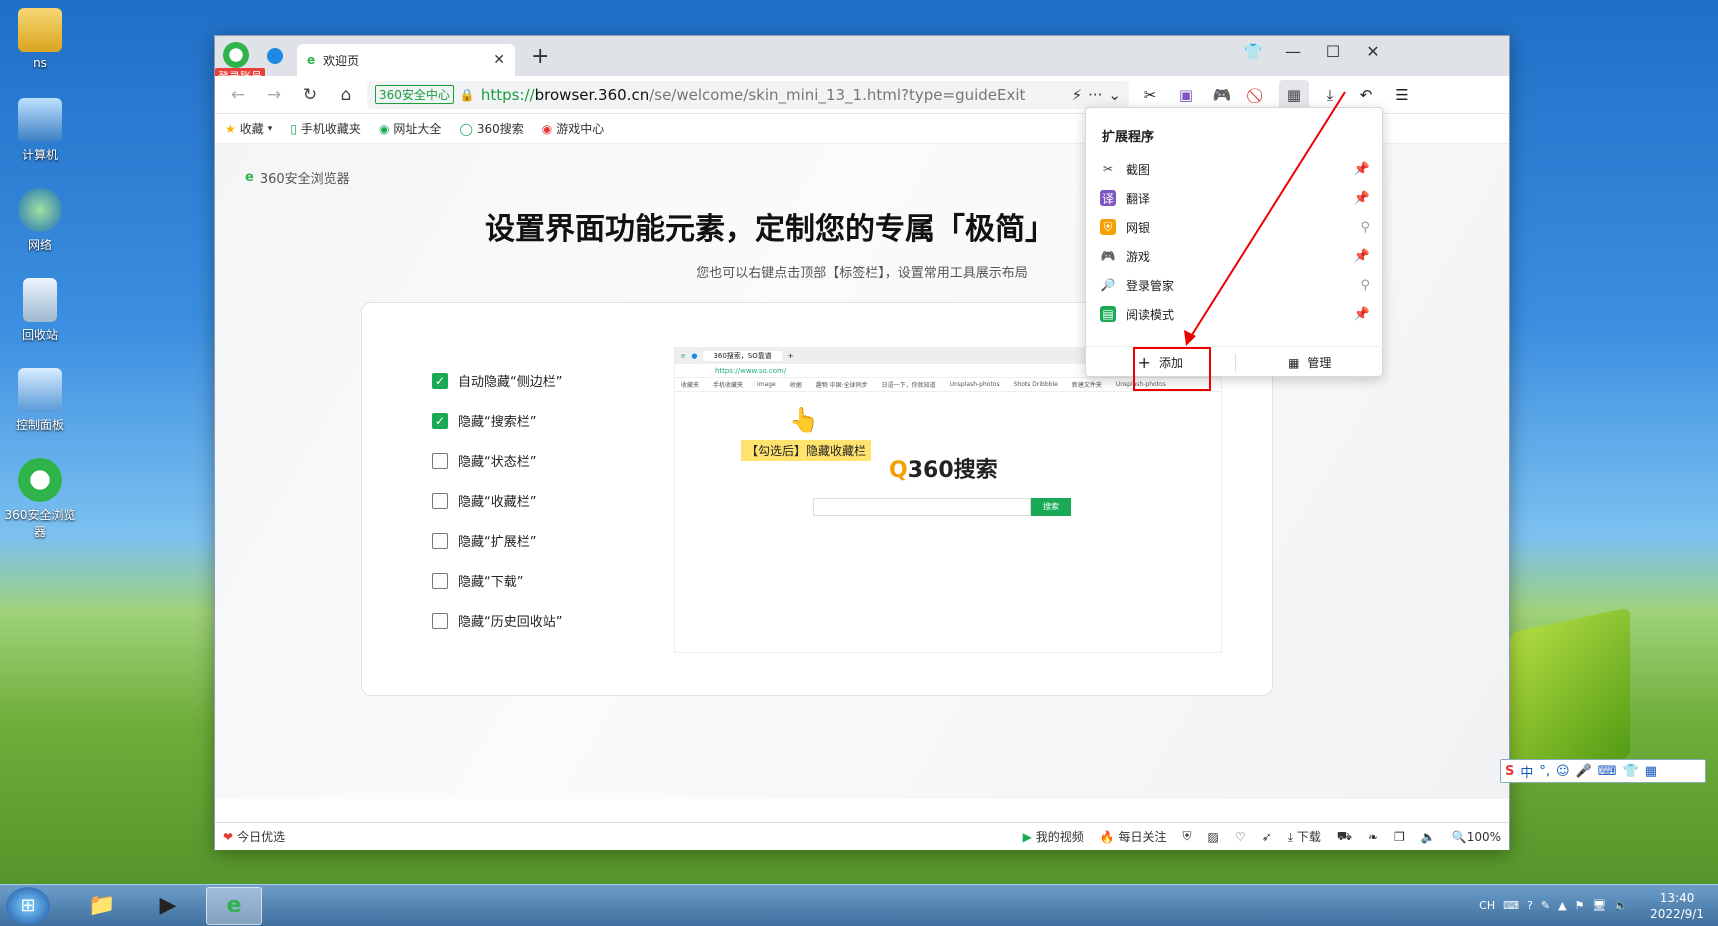 The image size is (1718, 926). What do you see at coordinates (1621, 905) in the screenshot?
I see `volume-icon: 🔈` at bounding box center [1621, 905].